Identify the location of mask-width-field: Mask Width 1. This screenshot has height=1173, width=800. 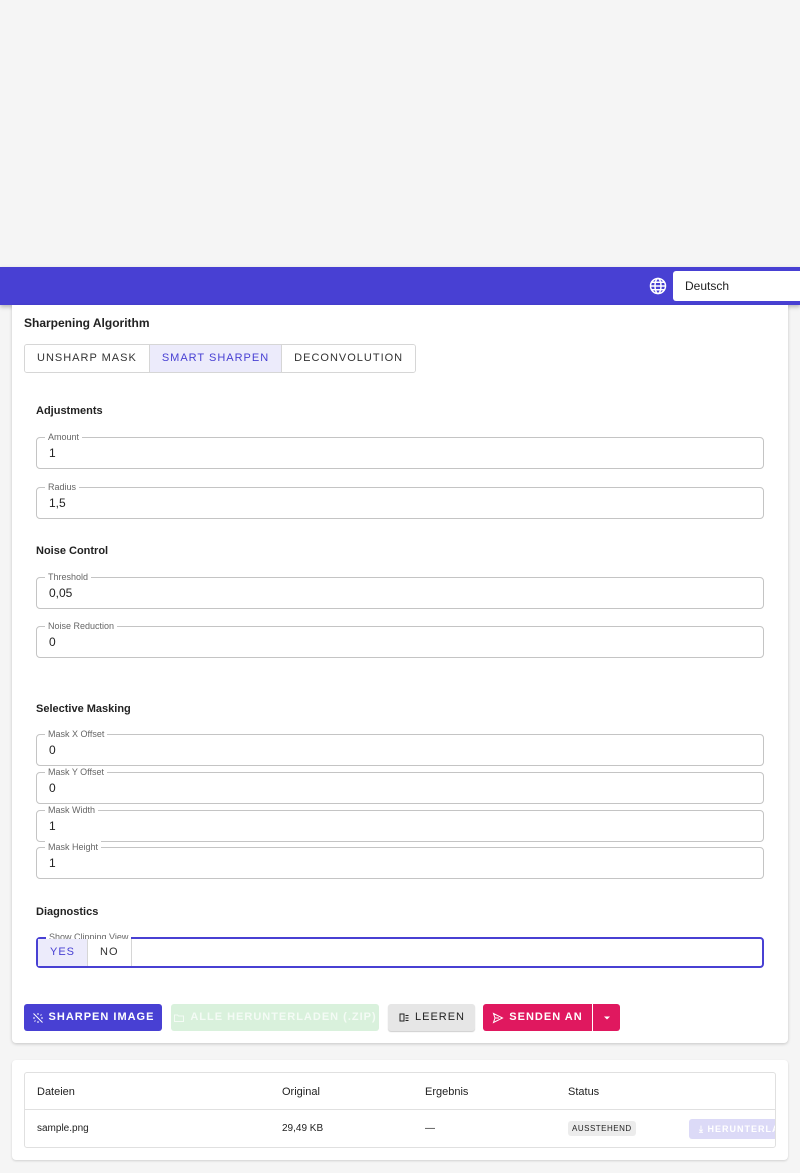
(400, 823).